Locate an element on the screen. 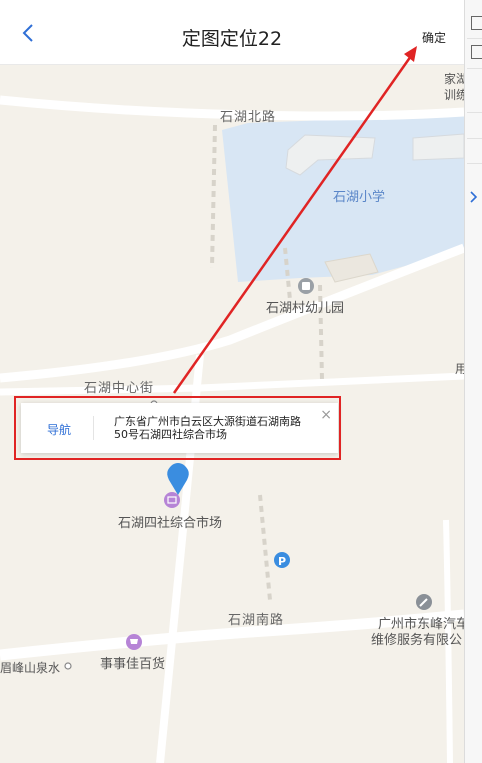 Image resolution: width=482 pixels, height=763 pixels. location-popup: 导航 广东省广州市白云区大源街道石湖南路50号石湖四社综合市场 × is located at coordinates (179, 428).